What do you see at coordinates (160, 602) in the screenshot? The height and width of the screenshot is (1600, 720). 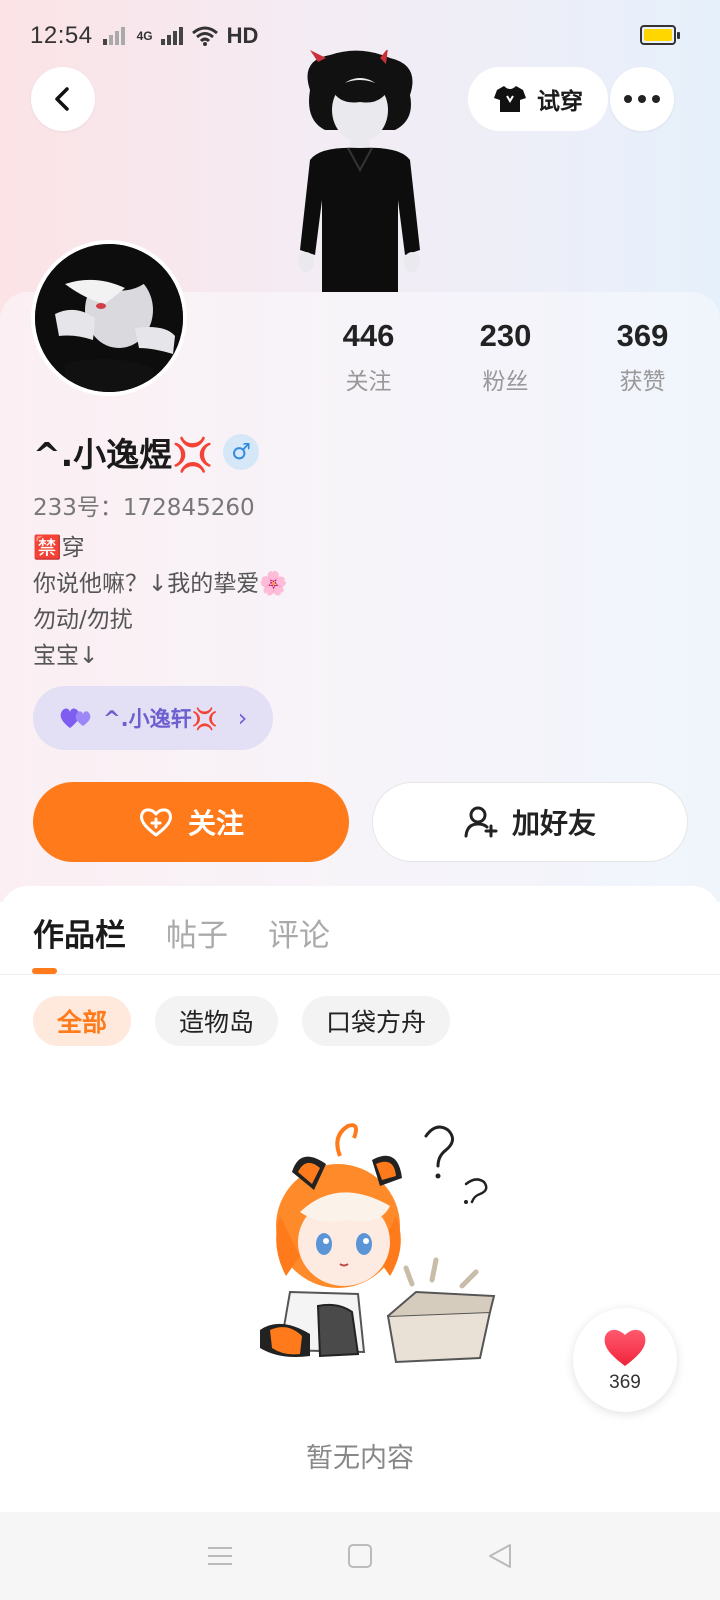 I see `bio: 🈲穿 你说他嘛？↓我的挚爱🌸 勿动/勿扰 宝宝↓` at bounding box center [160, 602].